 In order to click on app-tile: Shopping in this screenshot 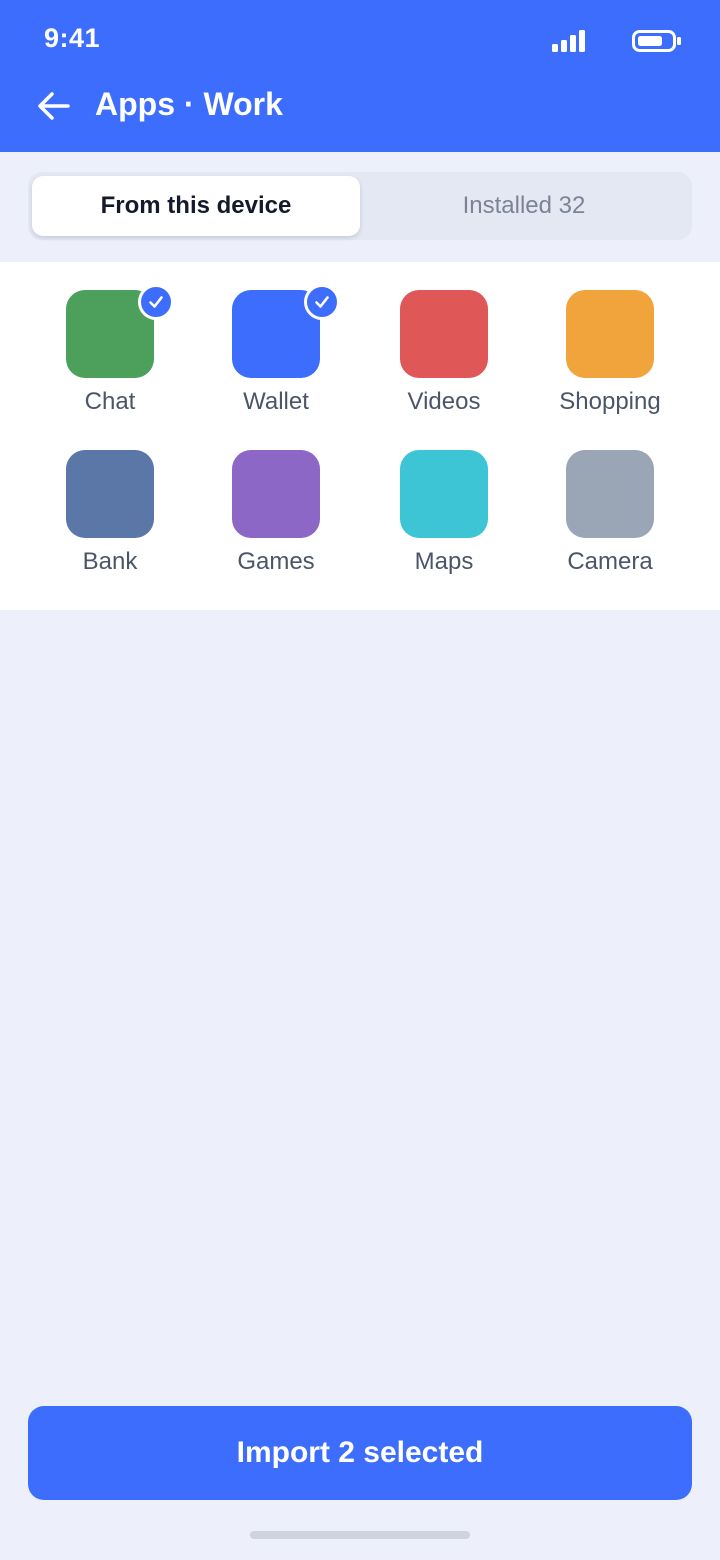, I will do `click(610, 338)`.